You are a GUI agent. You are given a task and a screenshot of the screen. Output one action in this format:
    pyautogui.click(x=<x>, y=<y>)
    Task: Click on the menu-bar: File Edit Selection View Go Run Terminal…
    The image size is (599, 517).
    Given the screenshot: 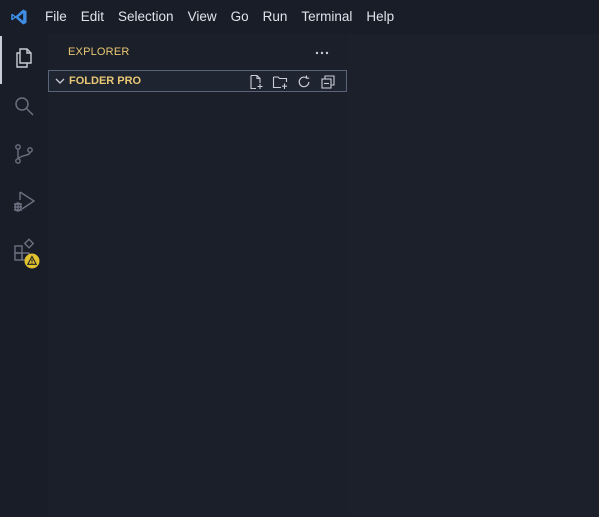 What is the action you would take?
    pyautogui.click(x=219, y=17)
    